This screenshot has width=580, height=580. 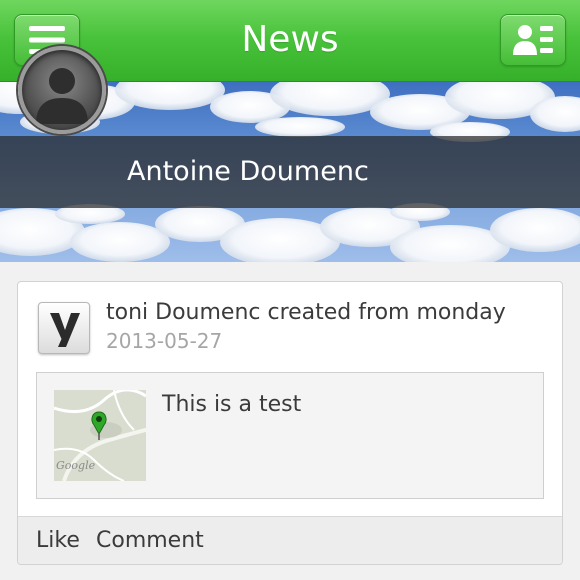 What do you see at coordinates (100, 435) in the screenshot?
I see `map-thumbnail: Google` at bounding box center [100, 435].